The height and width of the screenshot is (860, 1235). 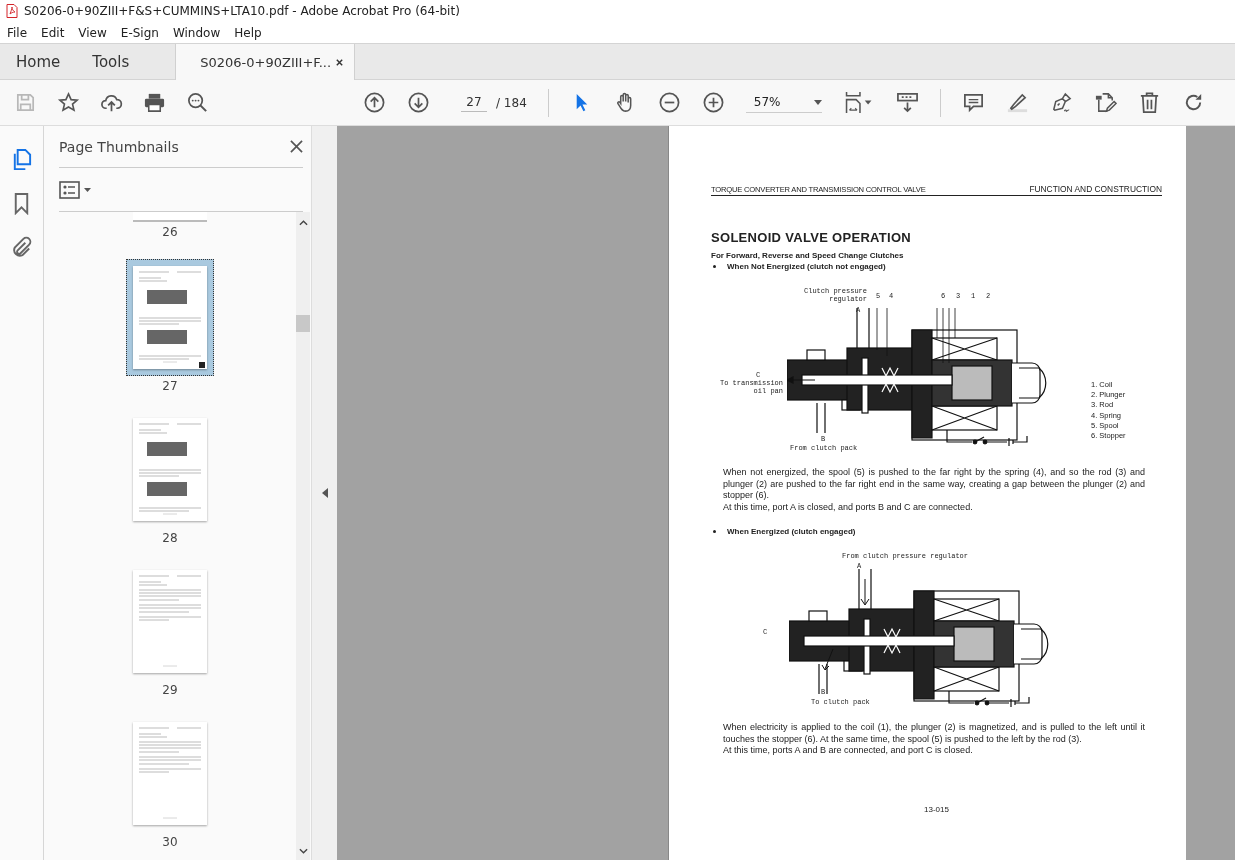 I want to click on menu-item: View, so click(x=92, y=32).